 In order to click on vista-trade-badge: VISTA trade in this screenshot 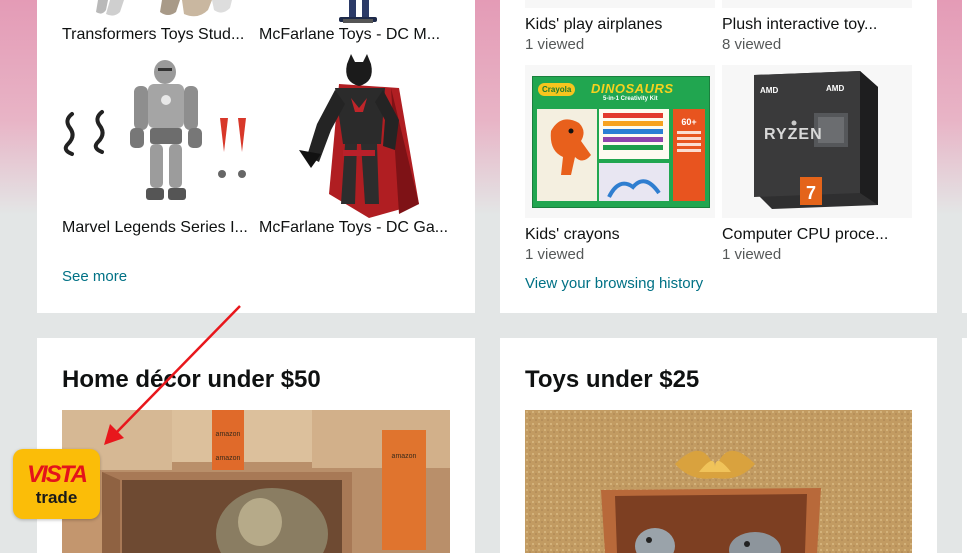, I will do `click(56, 484)`.